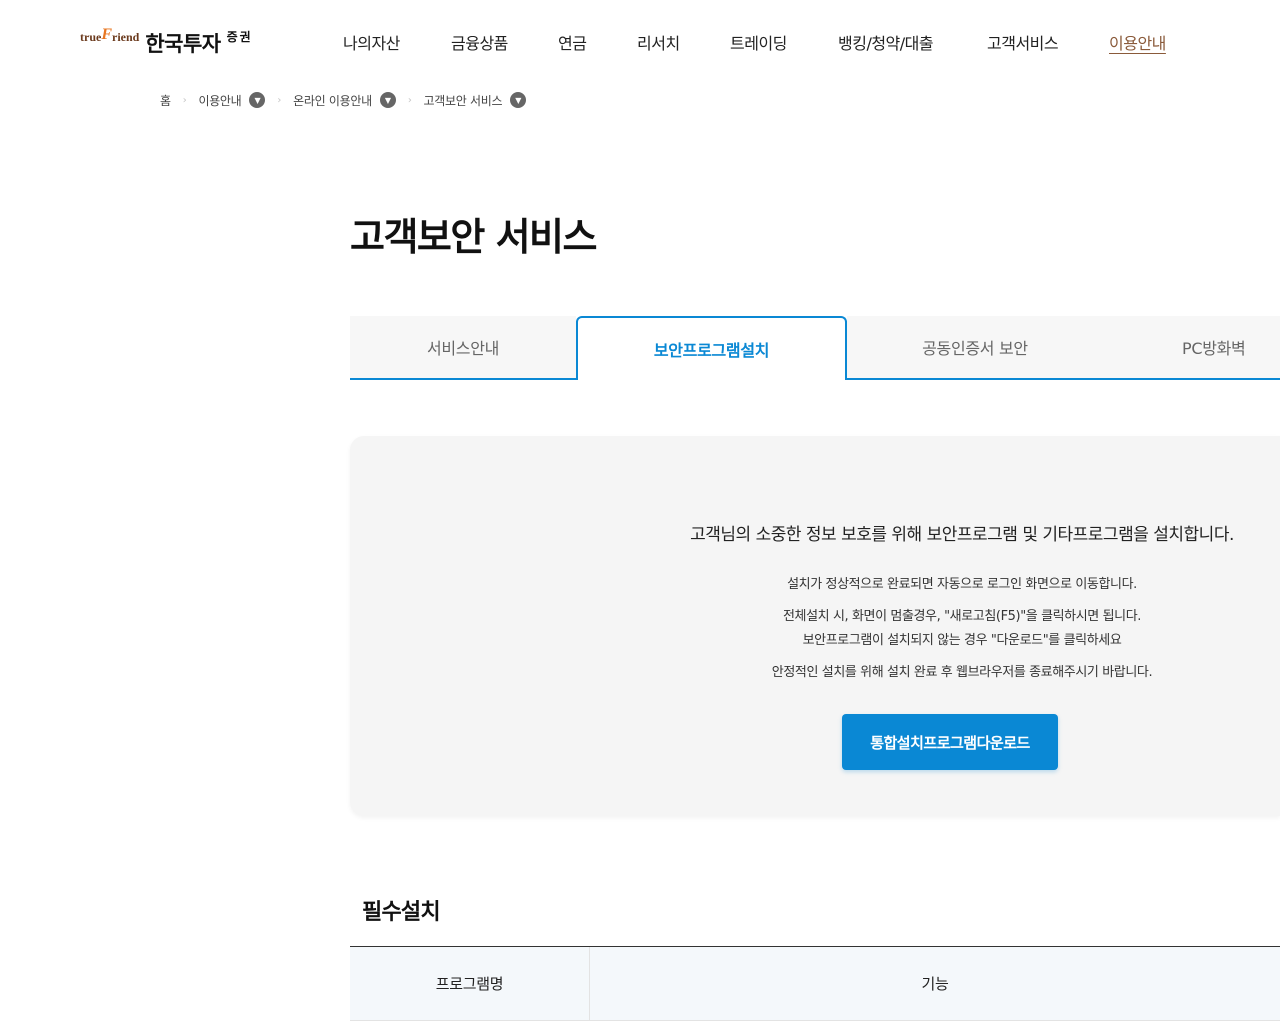 This screenshot has height=1024, width=1280. I want to click on install-note: 전체설치 시, 화면이 멈출경우, "새로고침(F5)"을 클릭하시면 됩니다., so click(962, 616).